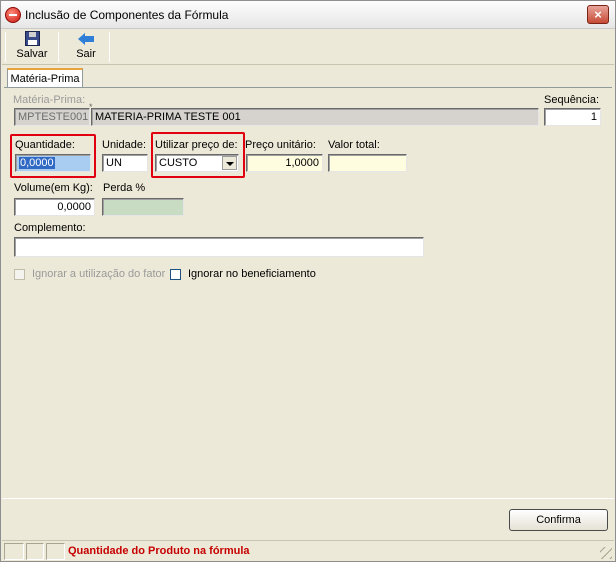  What do you see at coordinates (32, 38) in the screenshot?
I see `floppy-disk-icon` at bounding box center [32, 38].